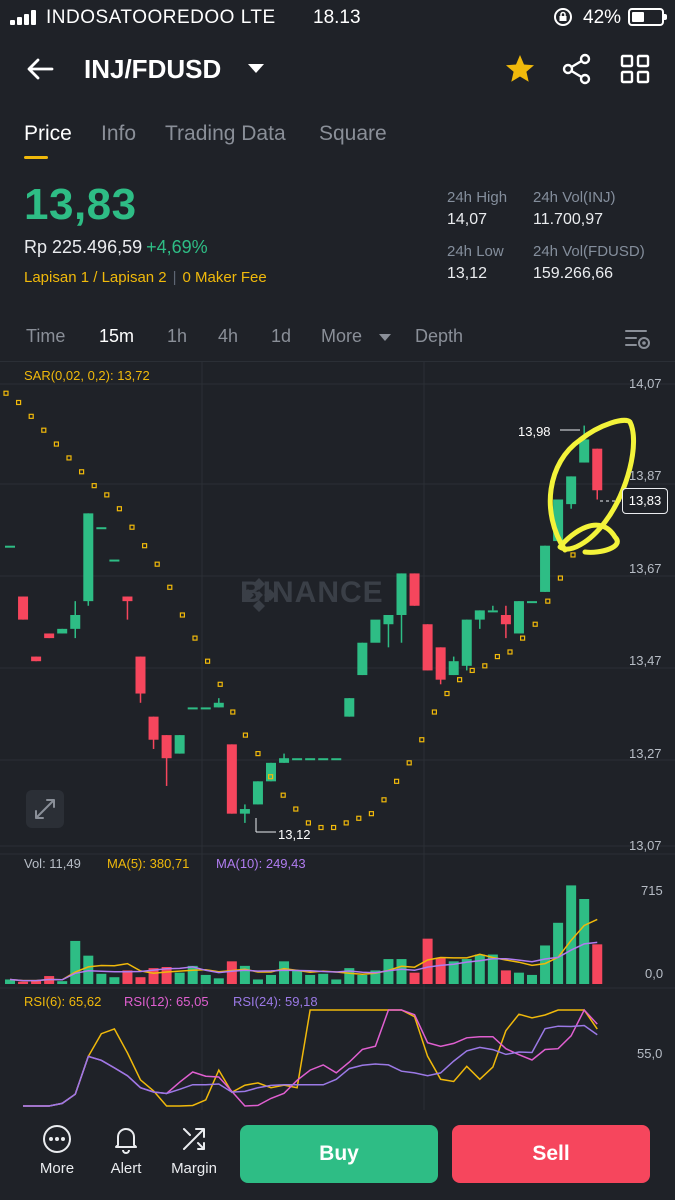 Image resolution: width=675 pixels, height=1200 pixels. I want to click on ma5-label: MA(5): 380,71, so click(148, 863).